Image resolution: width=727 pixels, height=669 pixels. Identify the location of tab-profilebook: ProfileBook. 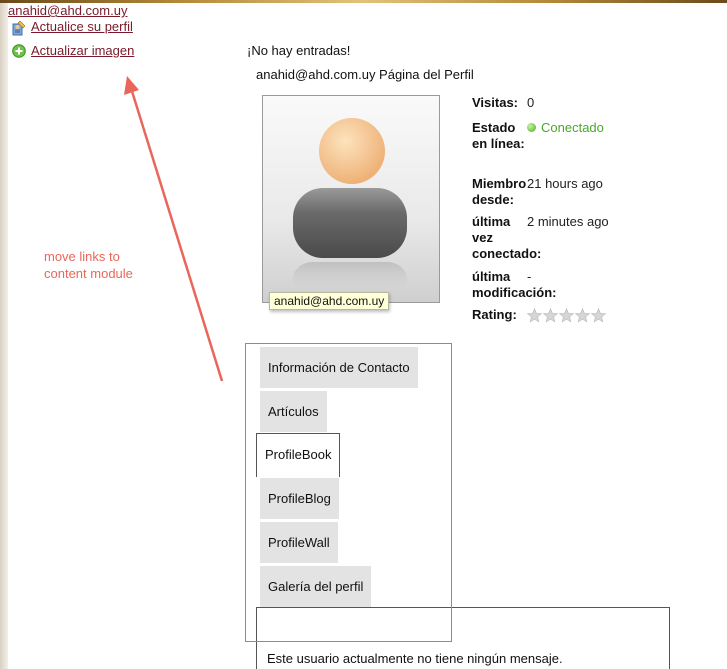
(298, 455).